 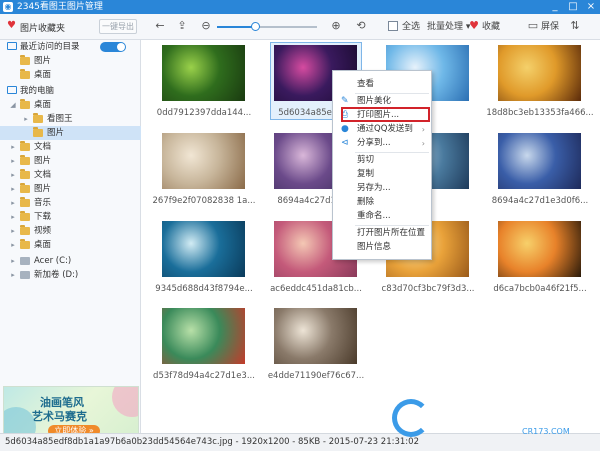 I want to click on context-menu-label: 查看, so click(x=366, y=84).